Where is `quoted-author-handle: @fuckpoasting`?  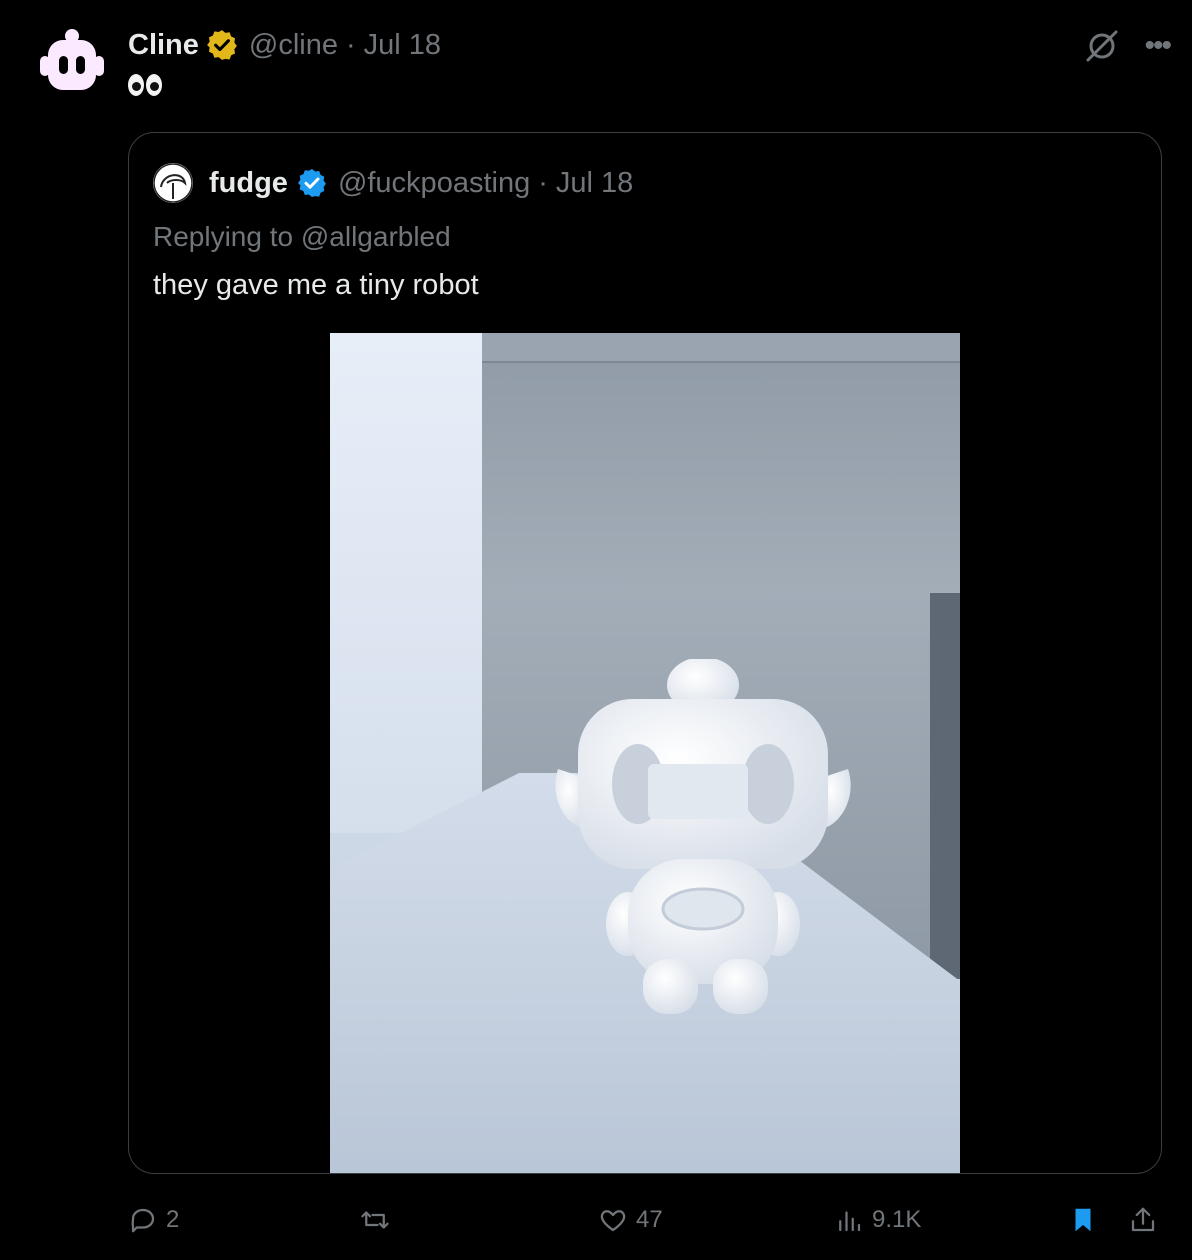
quoted-author-handle: @fuckpoasting is located at coordinates (434, 183).